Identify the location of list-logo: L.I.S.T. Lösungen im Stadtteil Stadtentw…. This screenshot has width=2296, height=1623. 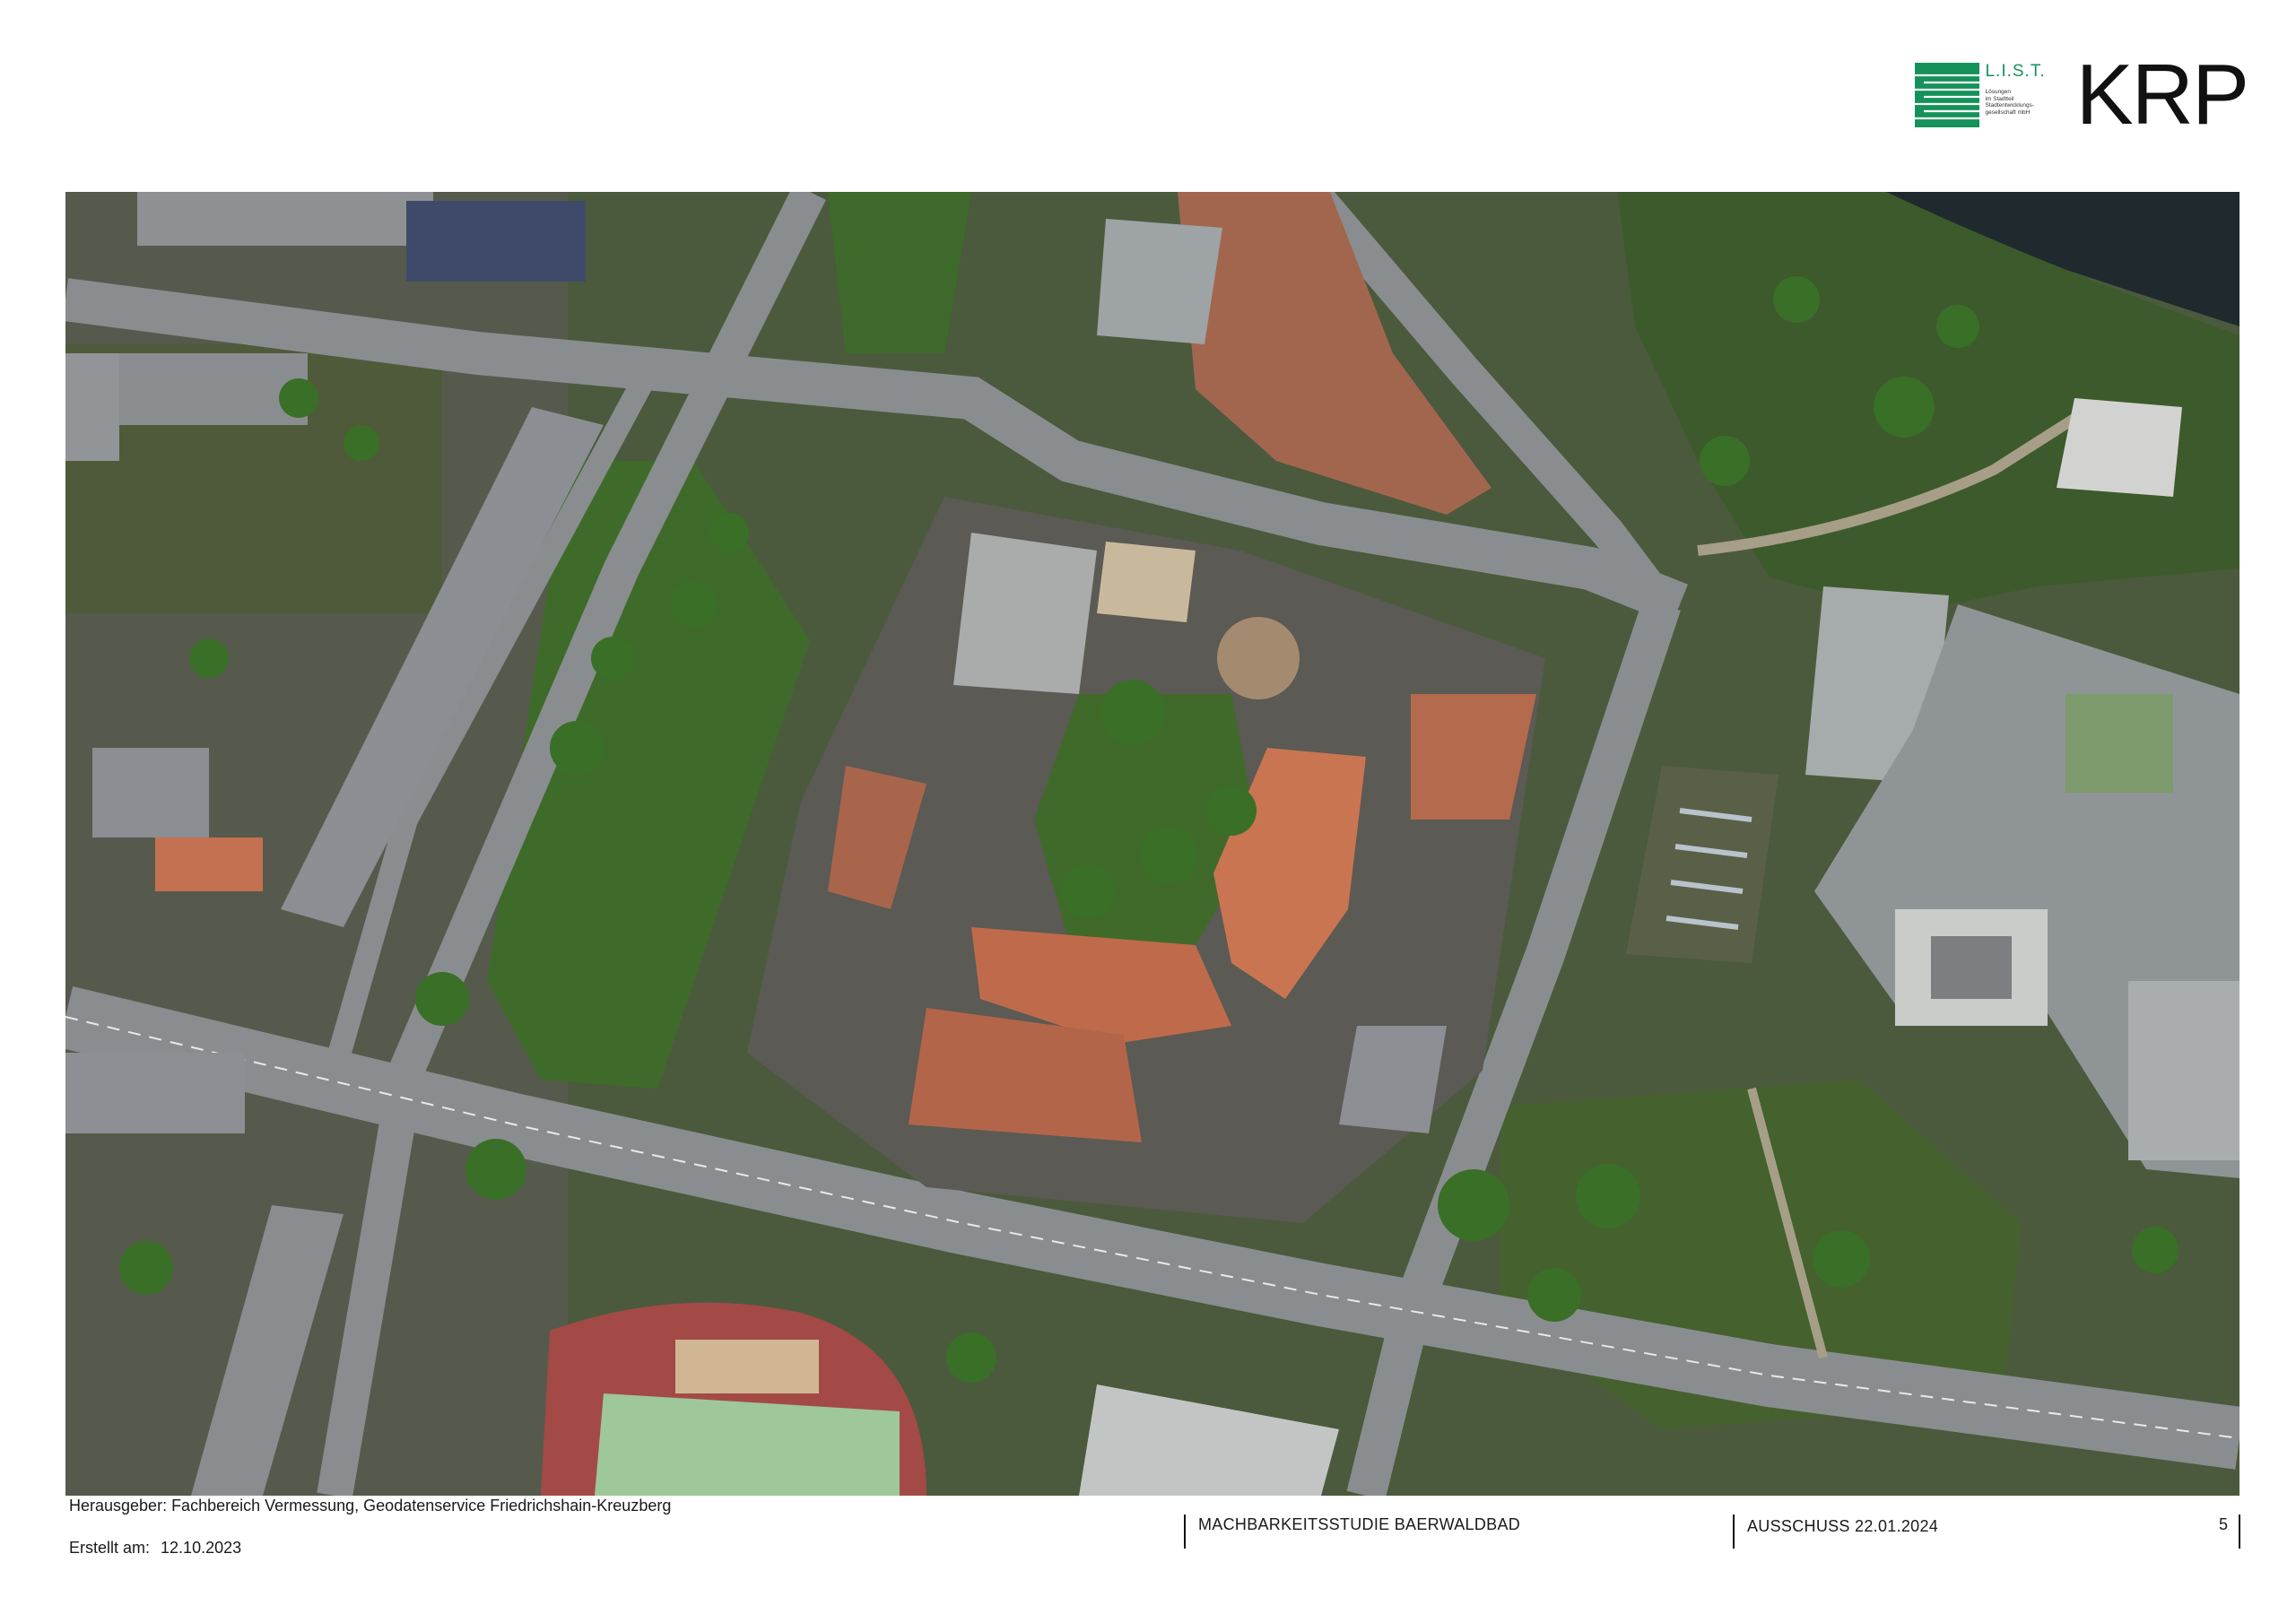
(1980, 95).